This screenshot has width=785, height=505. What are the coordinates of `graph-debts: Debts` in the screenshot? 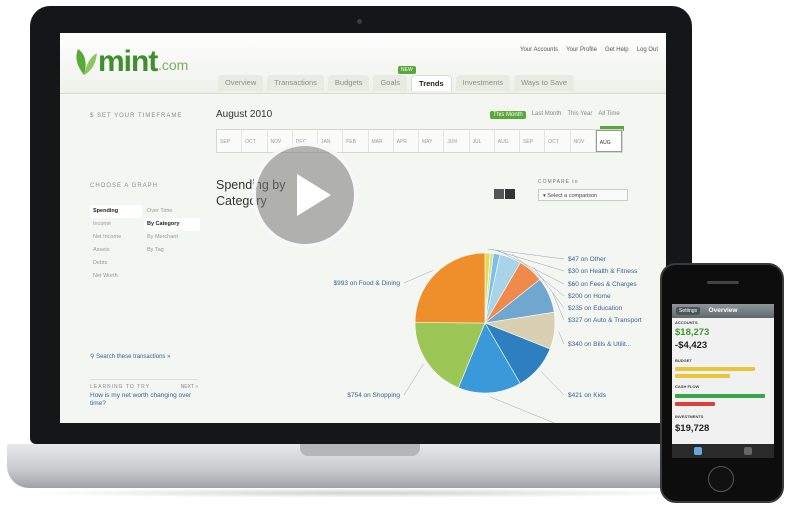 It's located at (116, 263).